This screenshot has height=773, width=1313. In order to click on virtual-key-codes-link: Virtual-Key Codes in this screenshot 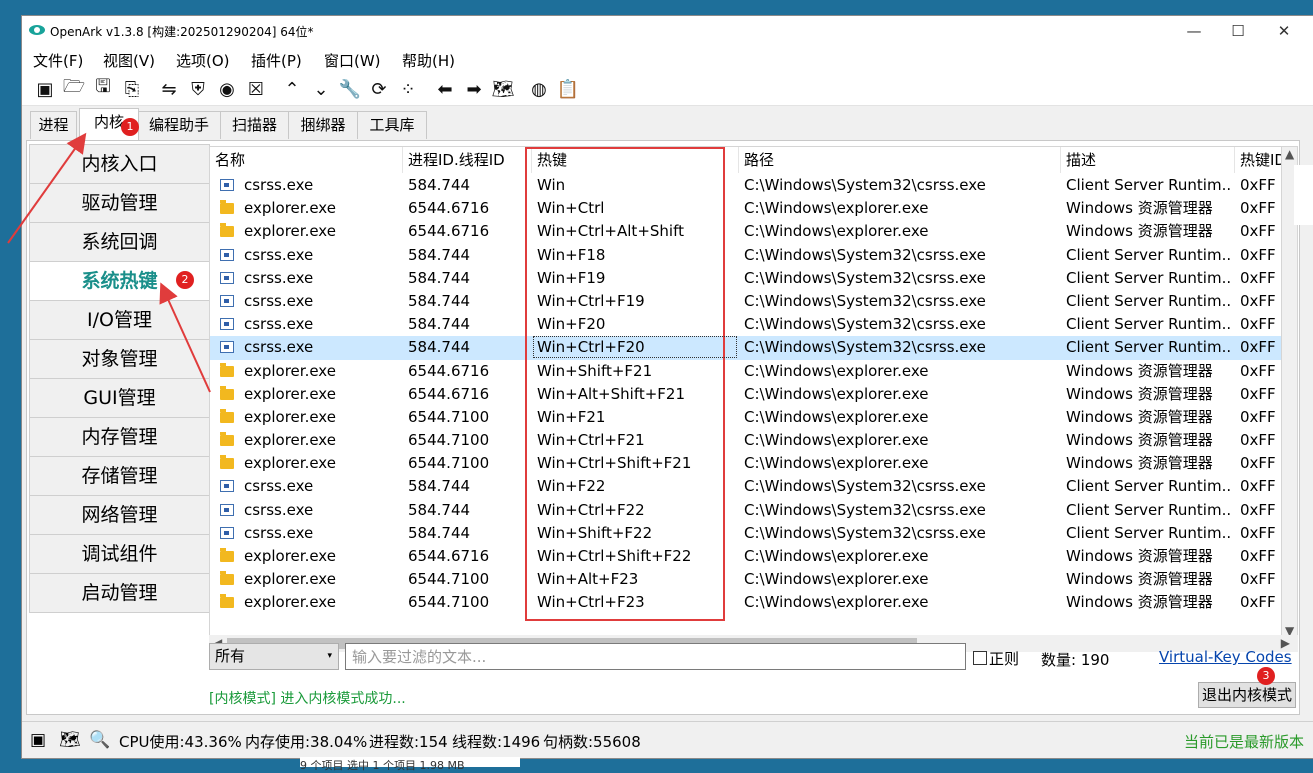, I will do `click(1225, 657)`.